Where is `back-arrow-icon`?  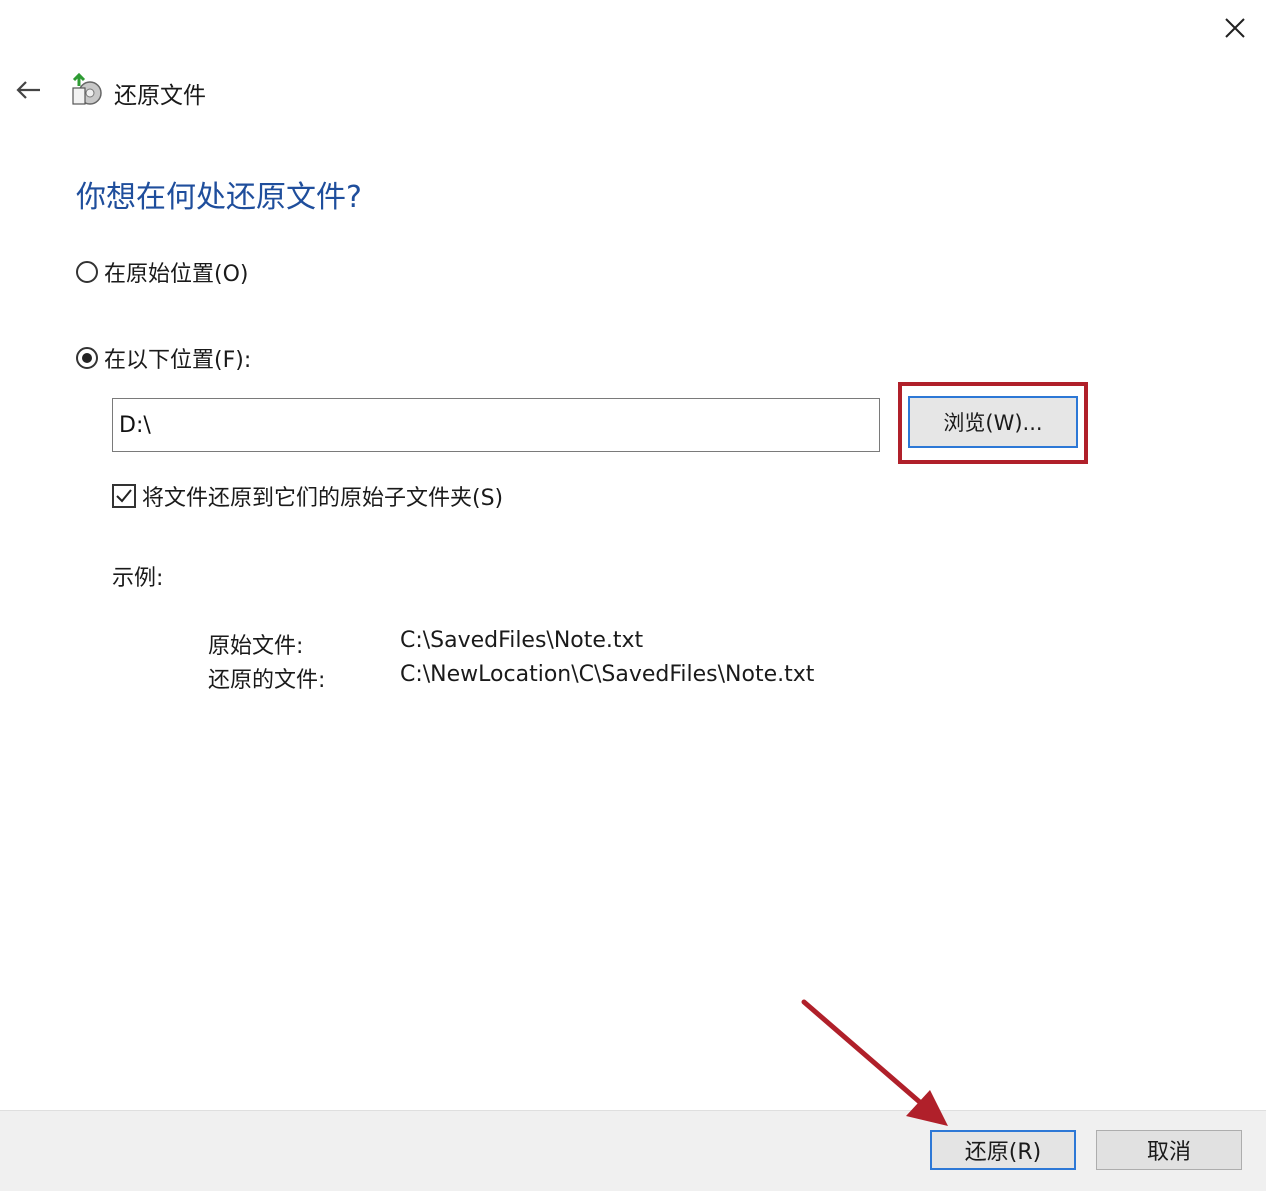
back-arrow-icon is located at coordinates (28, 90).